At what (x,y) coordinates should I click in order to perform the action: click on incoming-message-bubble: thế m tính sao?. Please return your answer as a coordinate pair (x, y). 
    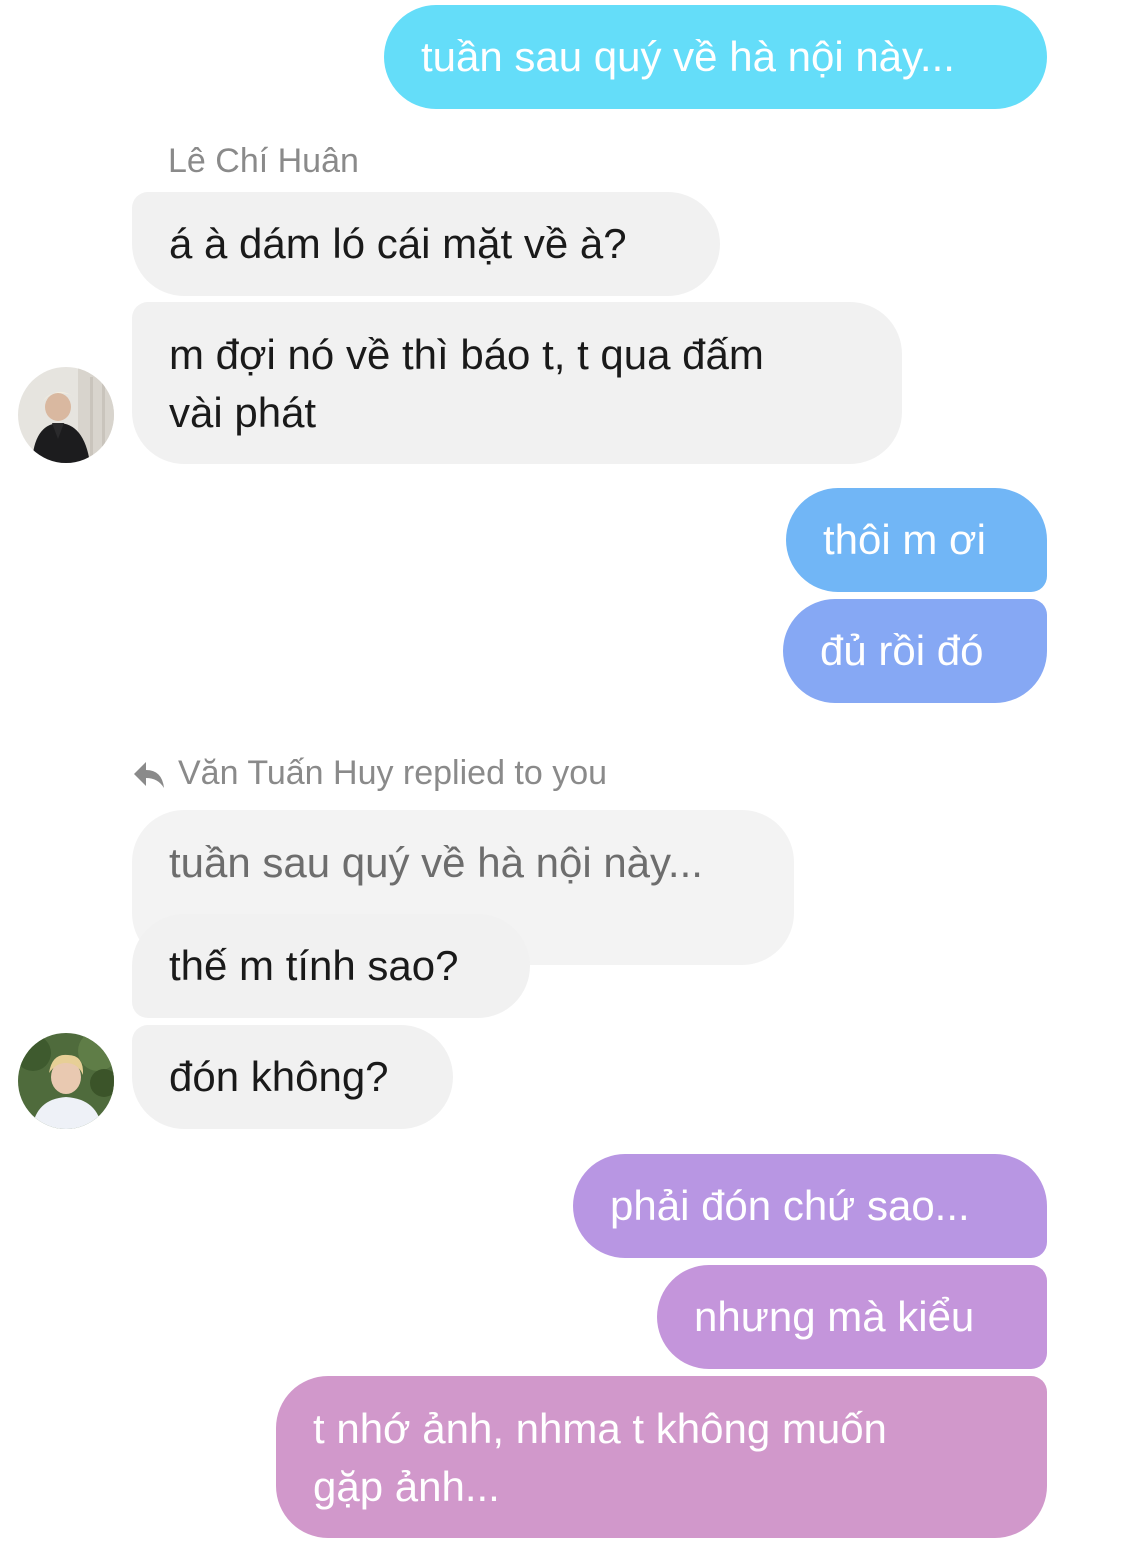
    Looking at the image, I should click on (331, 966).